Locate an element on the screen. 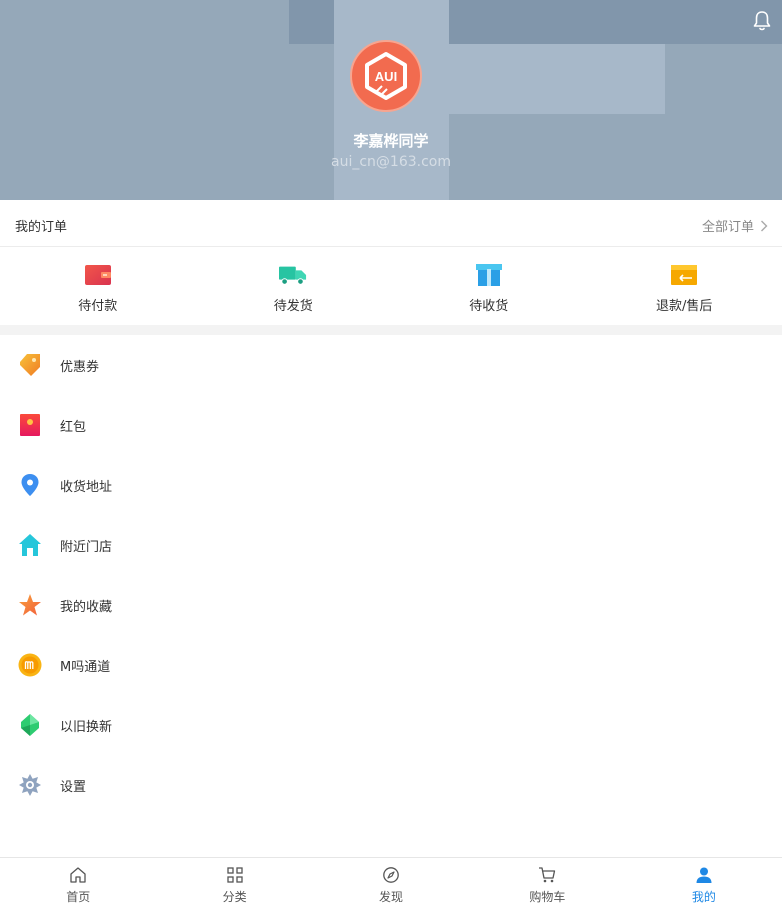 Image resolution: width=782 pixels, height=910 pixels. all-orders-label: 全部订单 is located at coordinates (727, 227).